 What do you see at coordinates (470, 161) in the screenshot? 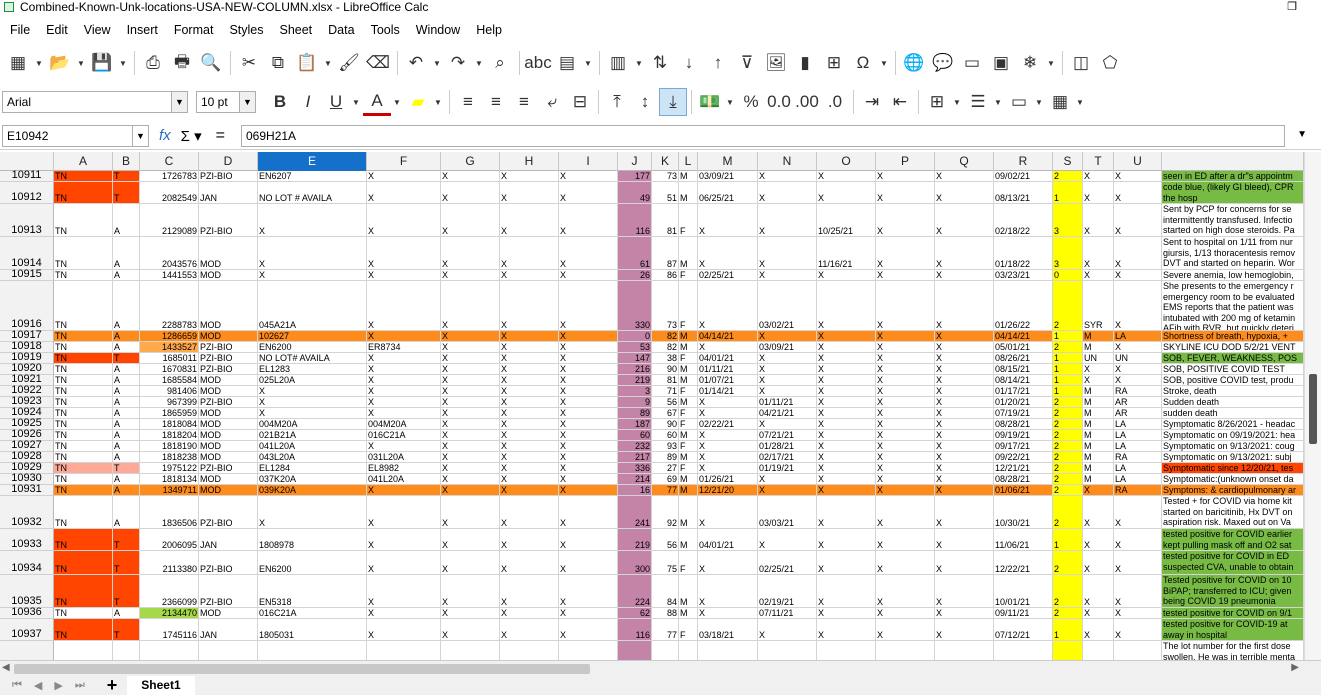
I see `column-header-g: G` at bounding box center [470, 161].